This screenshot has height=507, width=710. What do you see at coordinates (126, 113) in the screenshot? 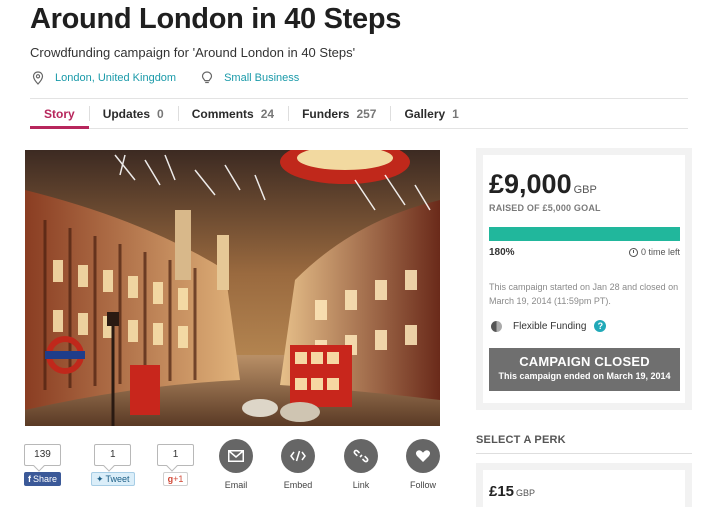
I see `tab-label: Updates` at bounding box center [126, 113].